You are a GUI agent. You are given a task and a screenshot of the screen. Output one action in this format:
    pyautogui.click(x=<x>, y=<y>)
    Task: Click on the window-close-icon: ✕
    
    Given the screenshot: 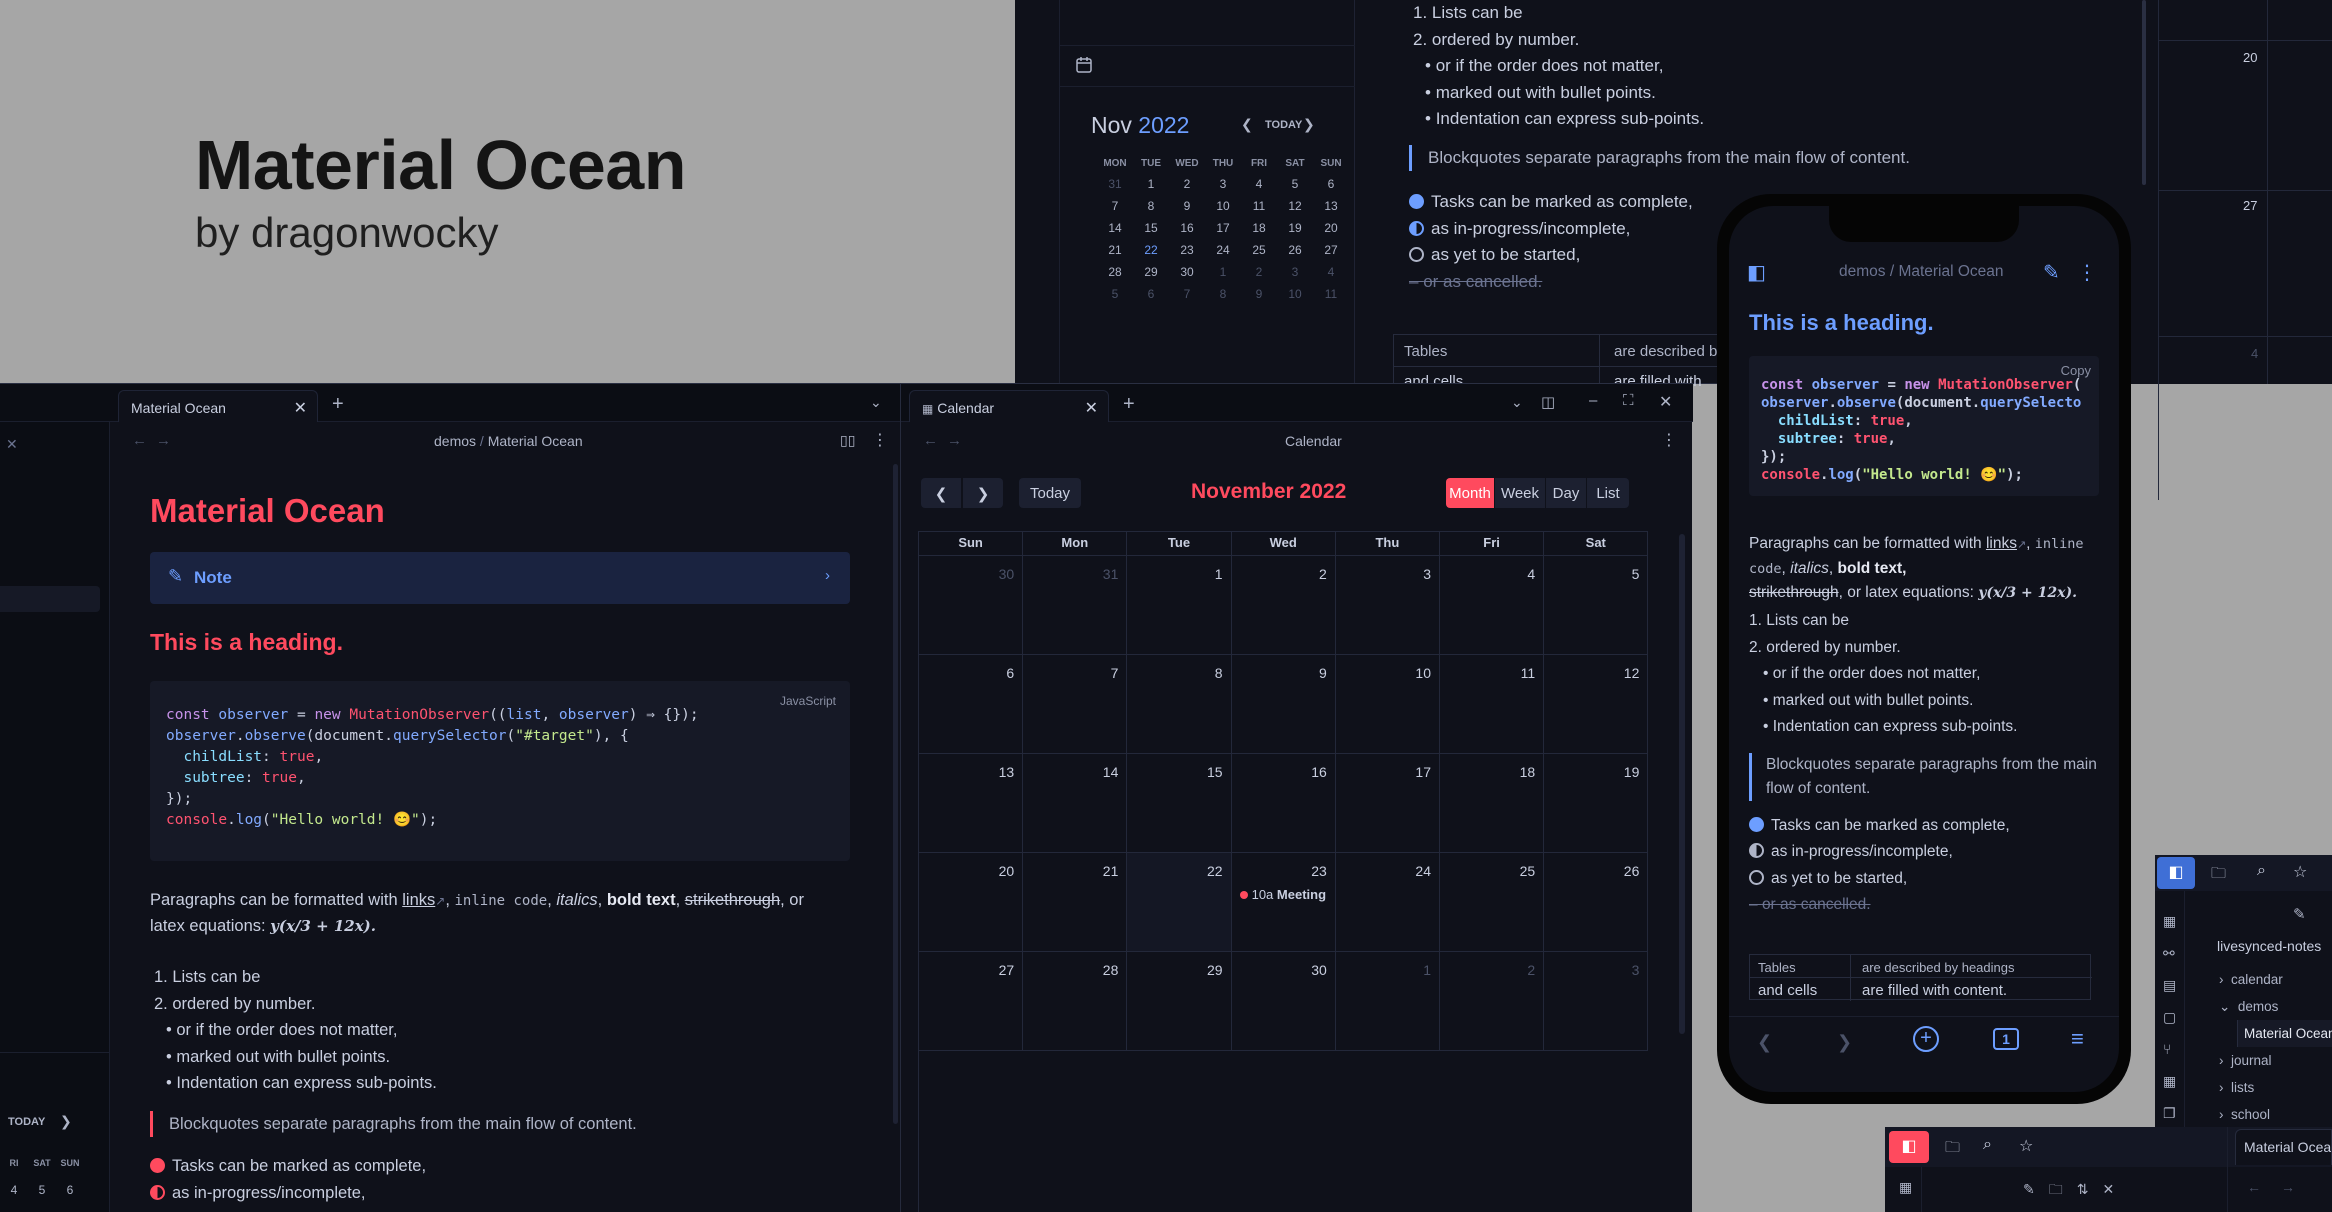 What is the action you would take?
    pyautogui.click(x=1665, y=402)
    